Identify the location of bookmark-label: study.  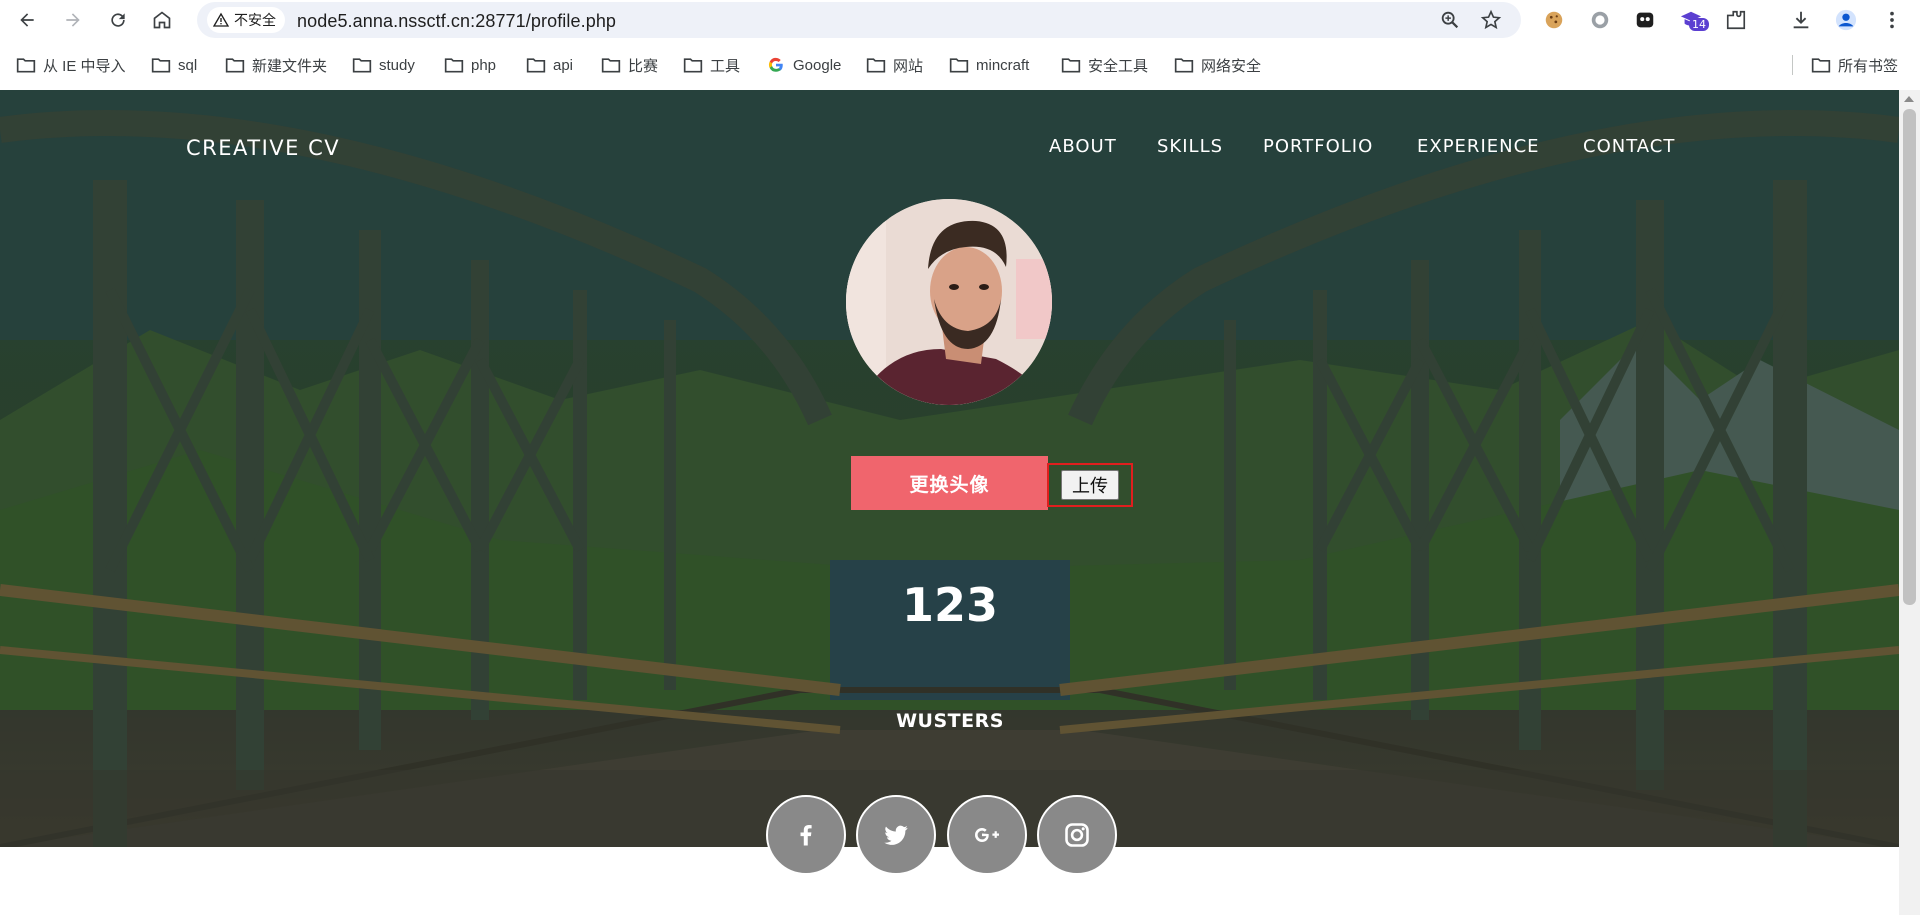
(397, 65).